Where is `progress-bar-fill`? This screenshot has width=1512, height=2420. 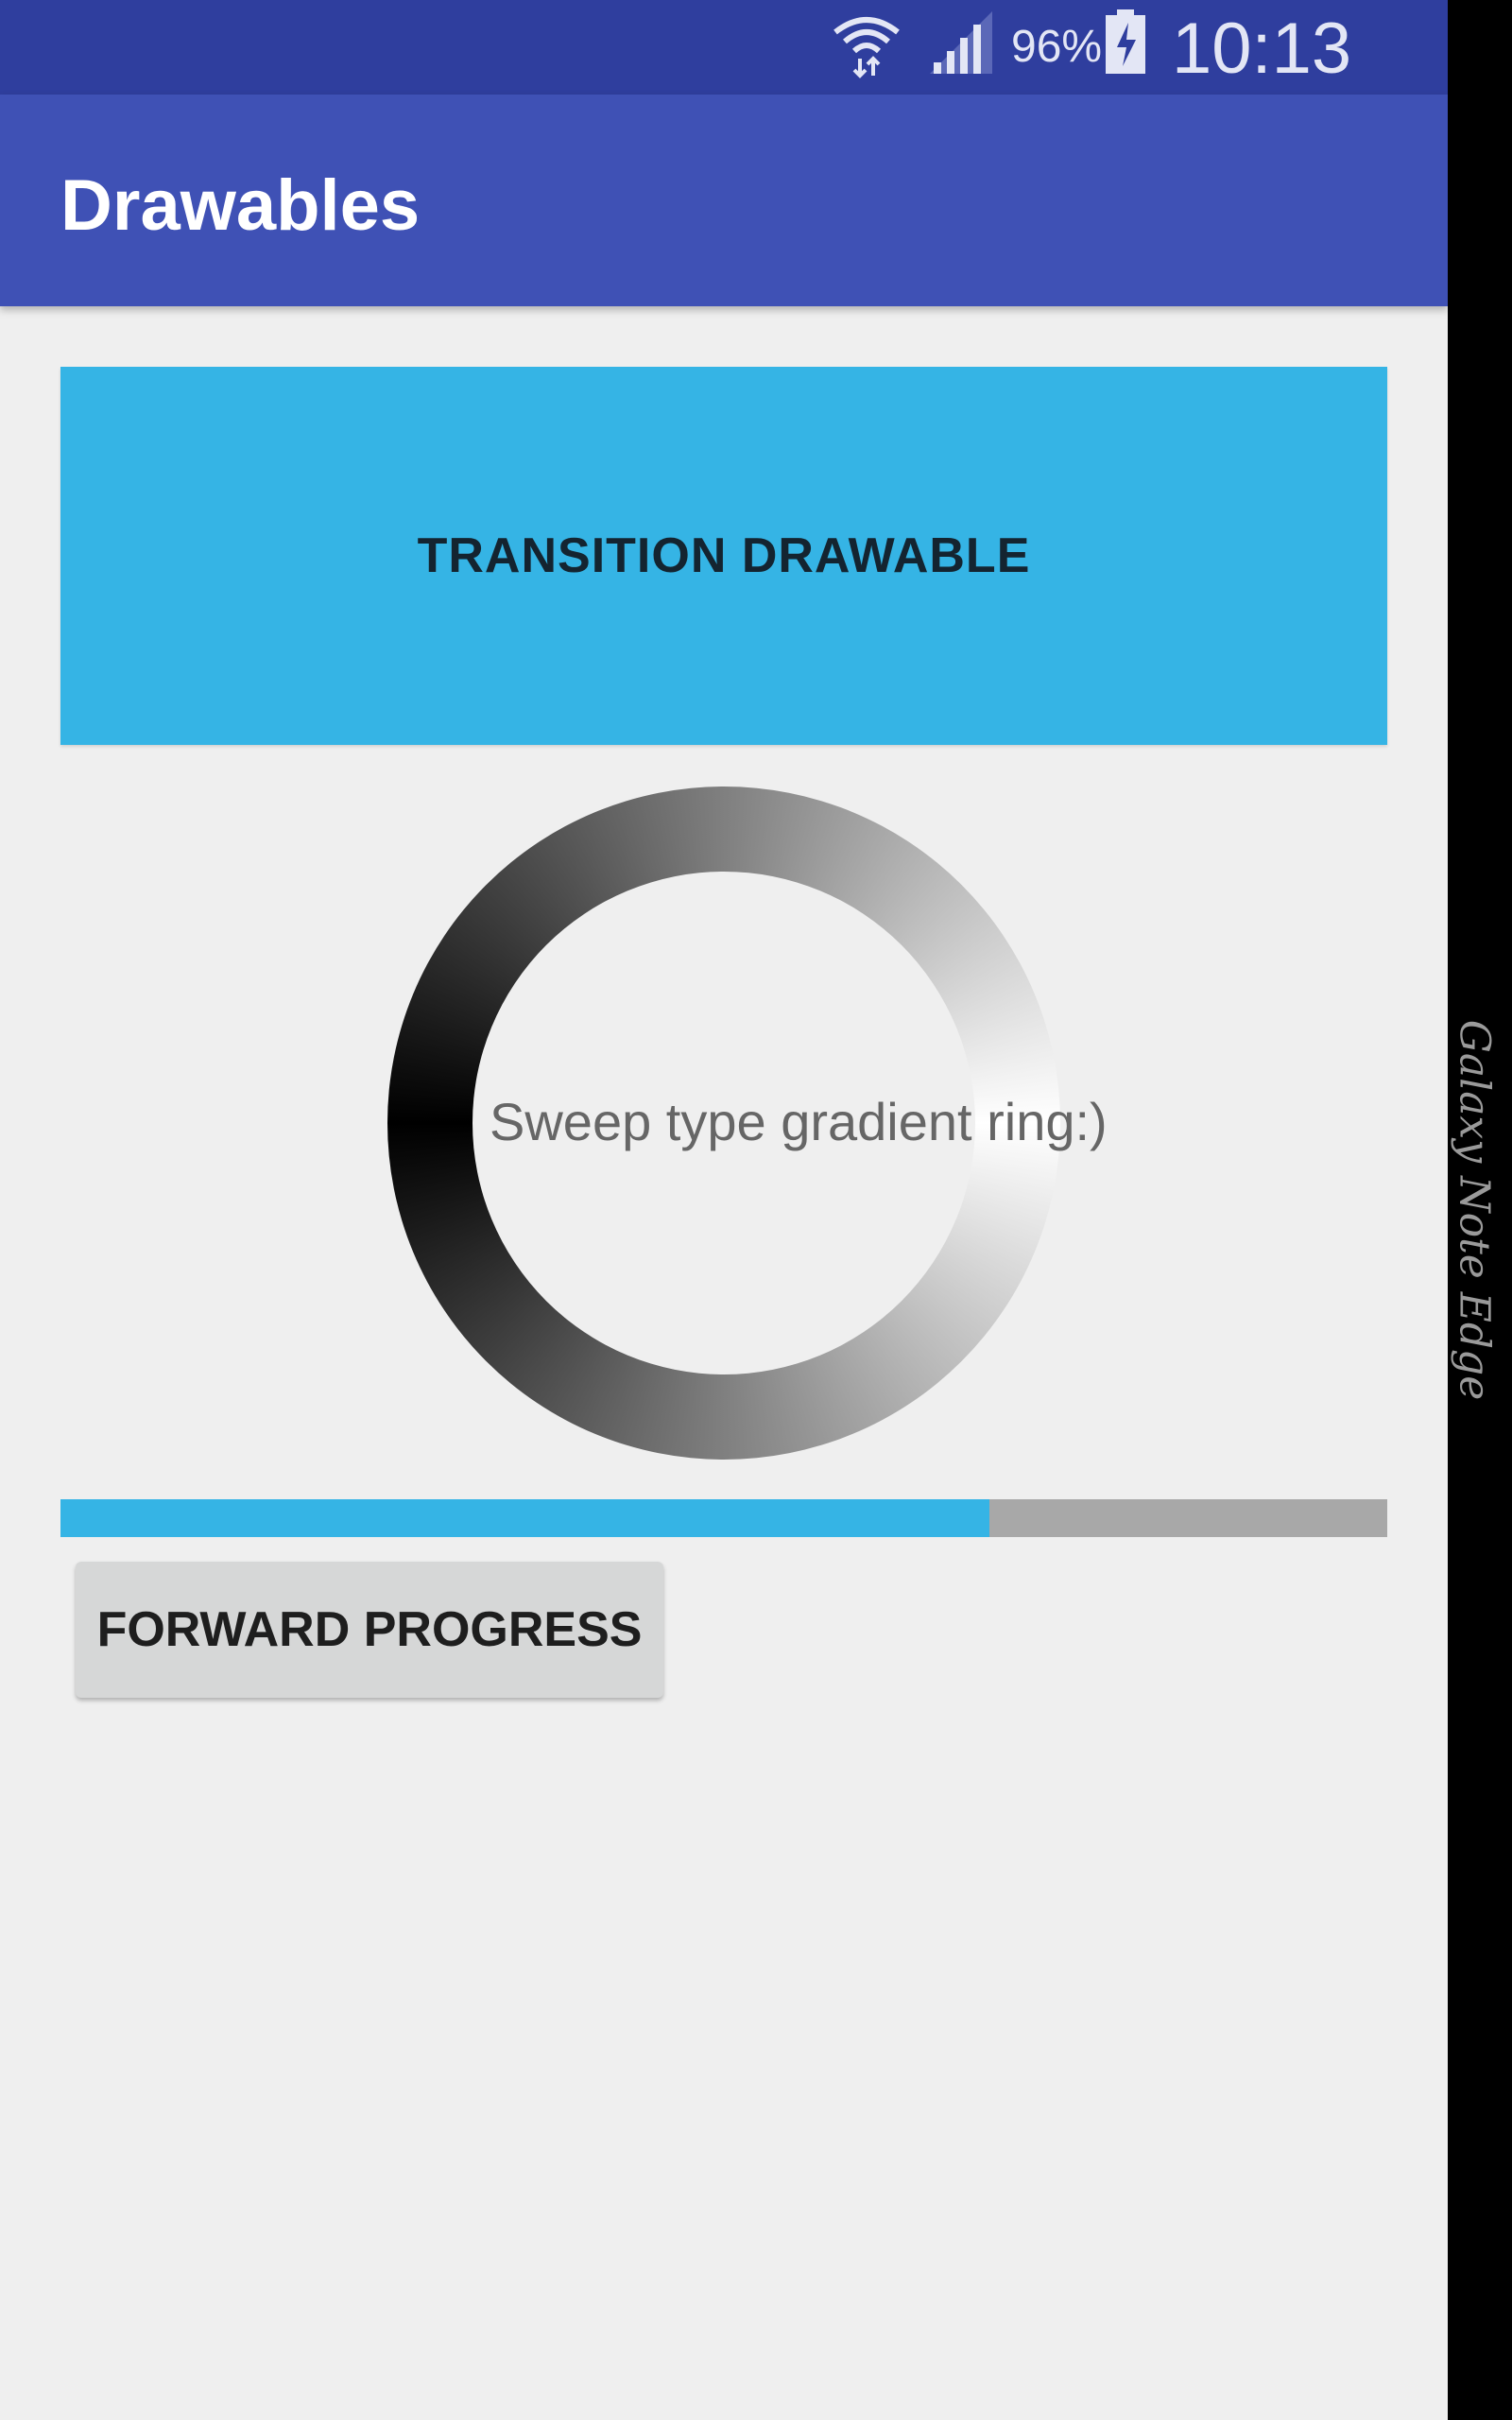 progress-bar-fill is located at coordinates (524, 1518).